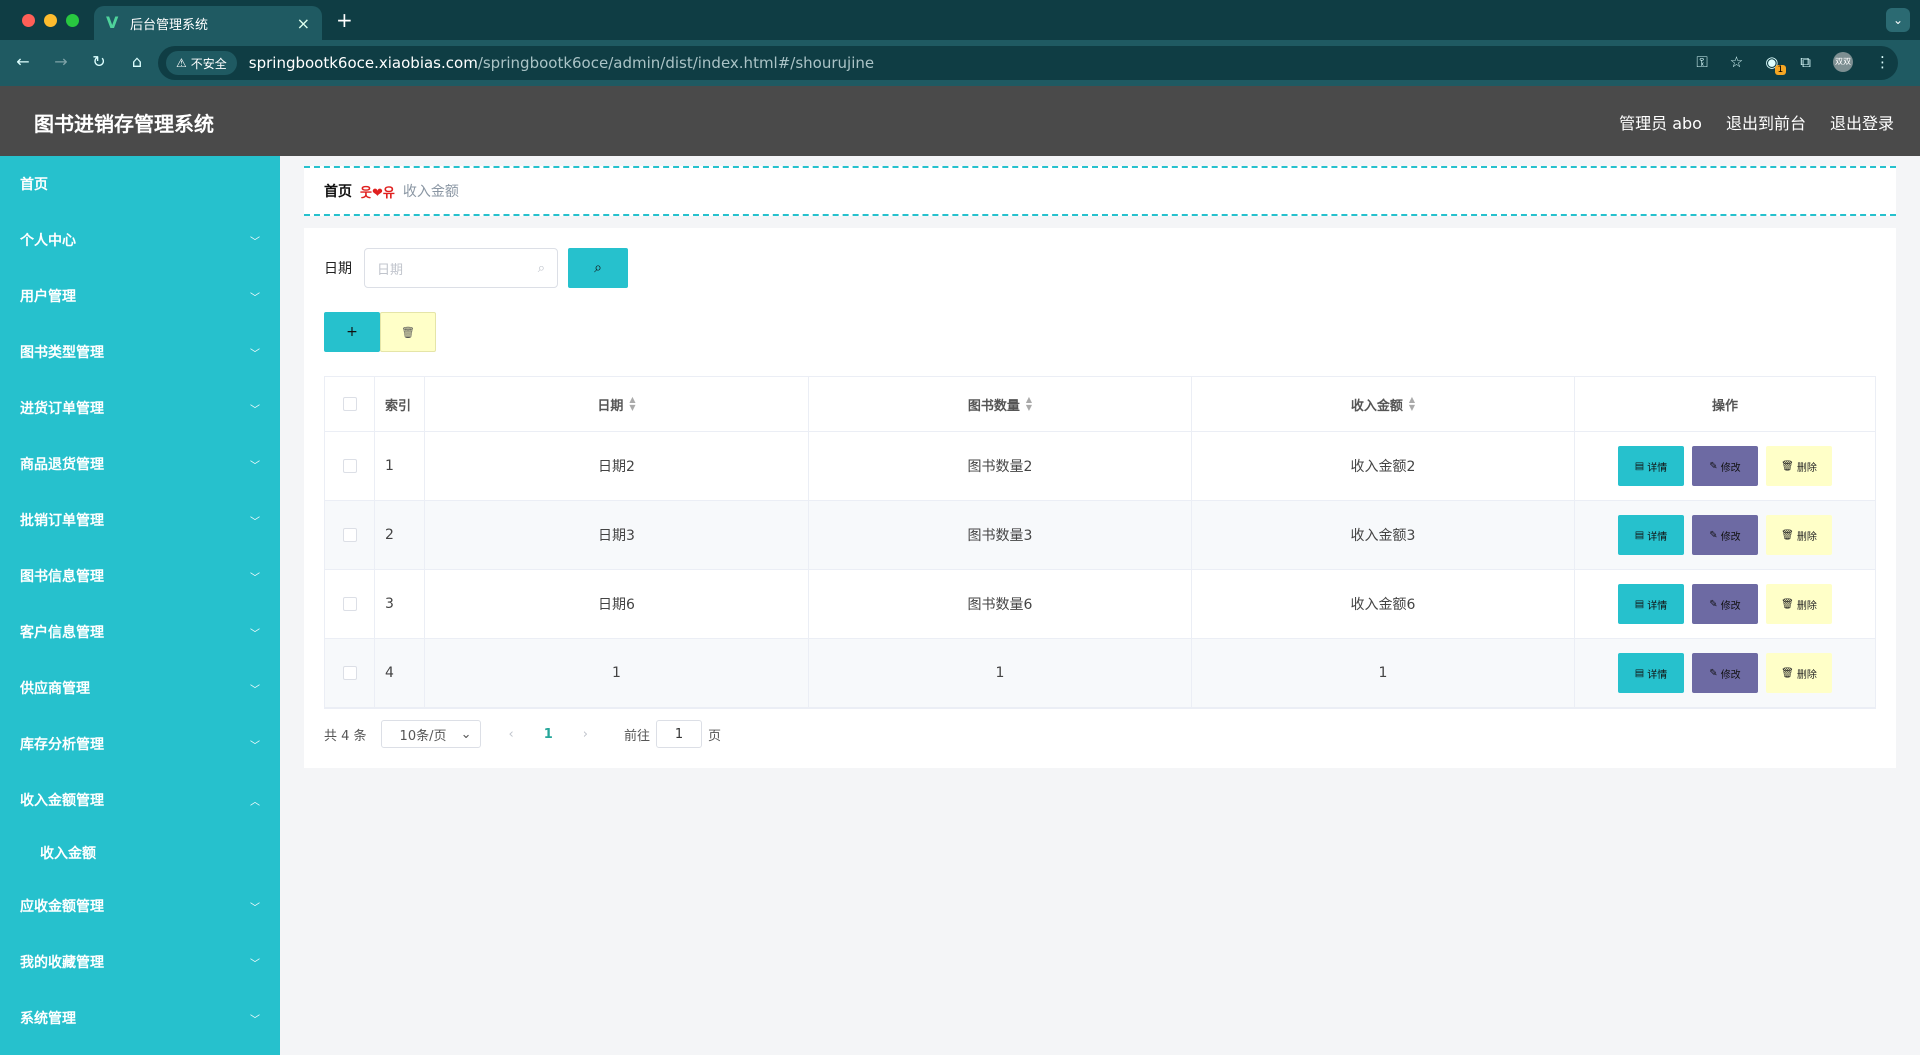 Image resolution: width=1920 pixels, height=1055 pixels. I want to click on nav-buttons: ← → ↻ ⌂, so click(80, 61).